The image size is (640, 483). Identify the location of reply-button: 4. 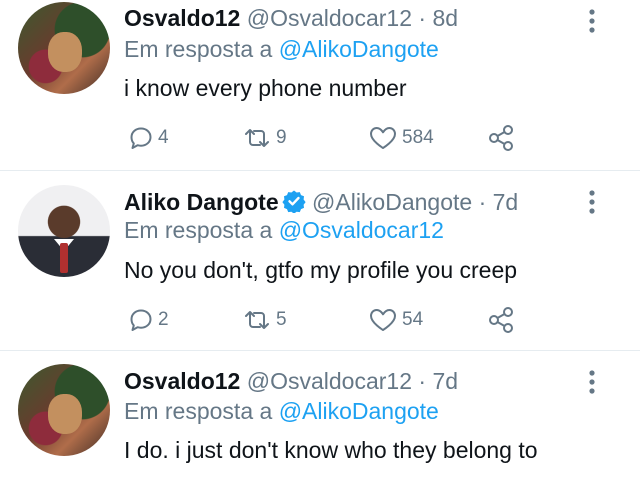
(148, 138).